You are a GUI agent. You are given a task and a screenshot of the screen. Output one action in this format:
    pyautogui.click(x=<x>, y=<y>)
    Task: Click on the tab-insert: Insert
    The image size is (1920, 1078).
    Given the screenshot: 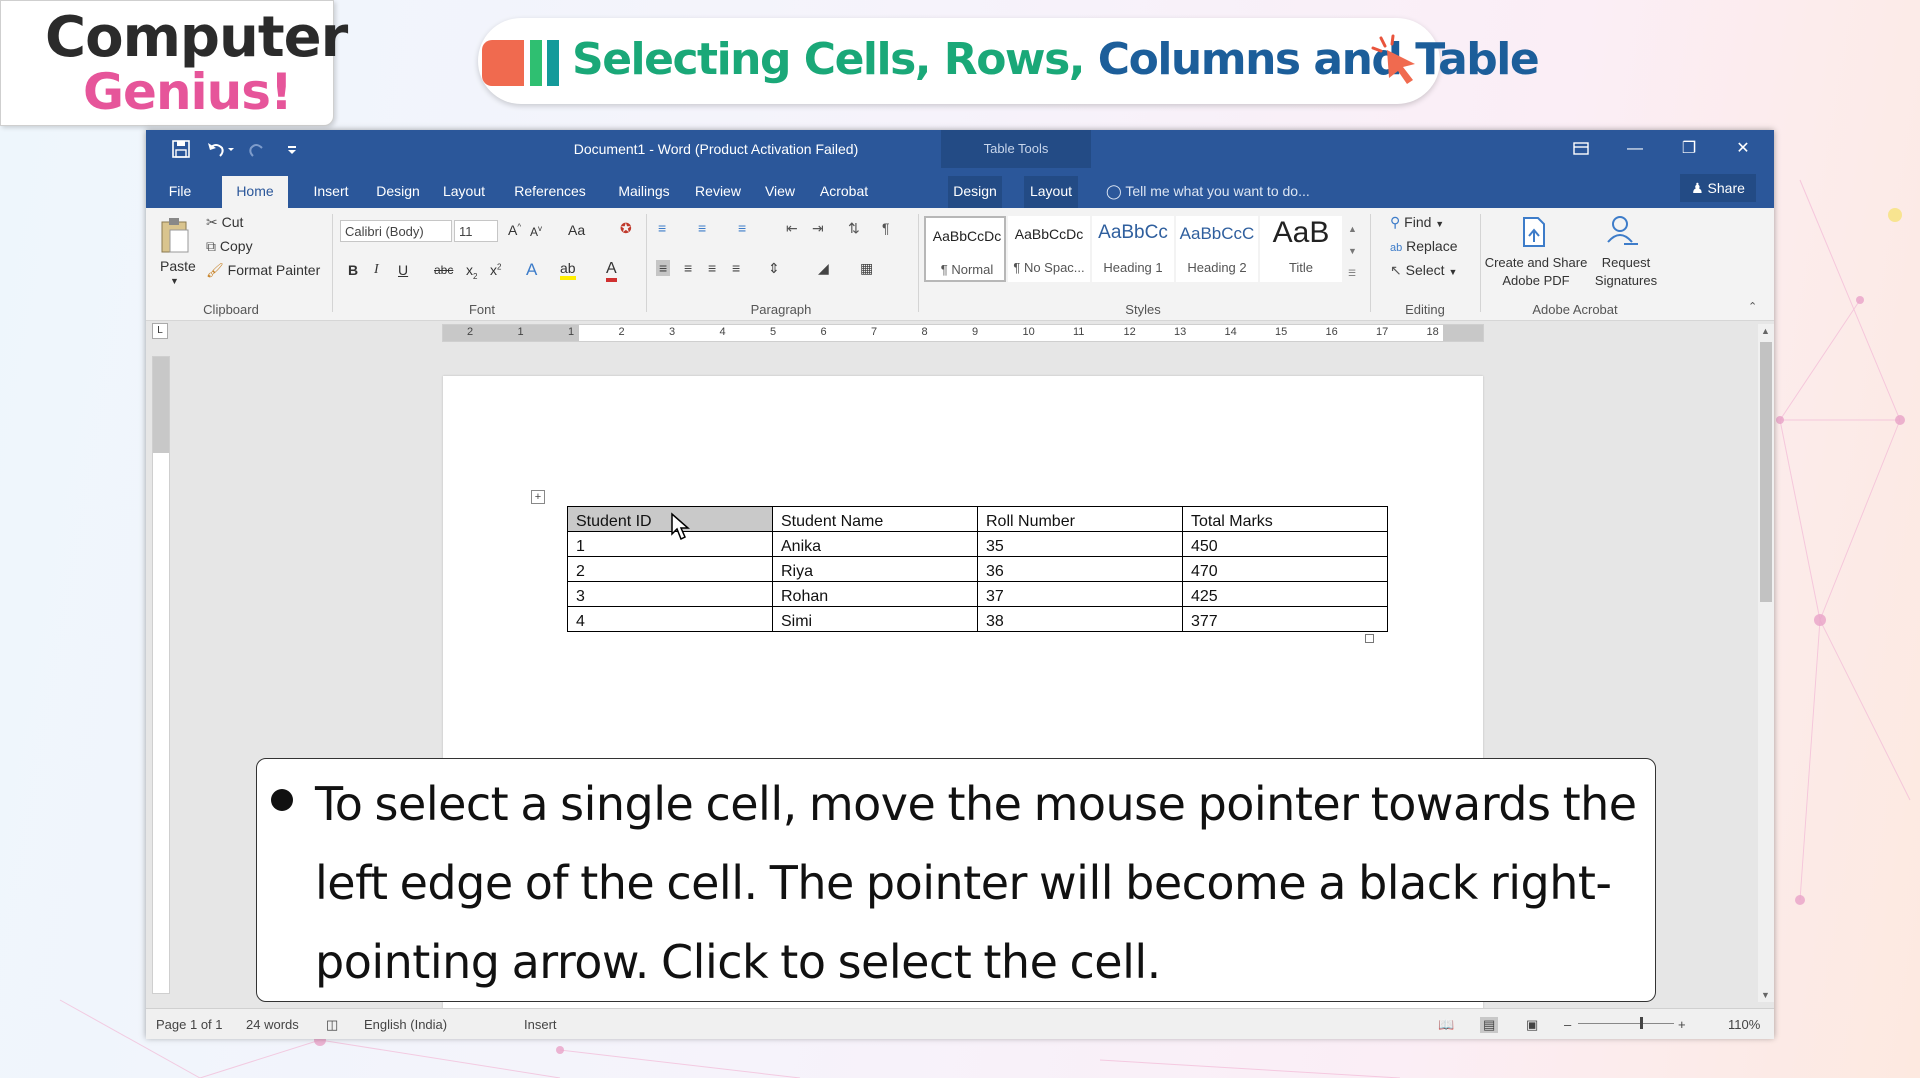 What is the action you would take?
    pyautogui.click(x=331, y=192)
    